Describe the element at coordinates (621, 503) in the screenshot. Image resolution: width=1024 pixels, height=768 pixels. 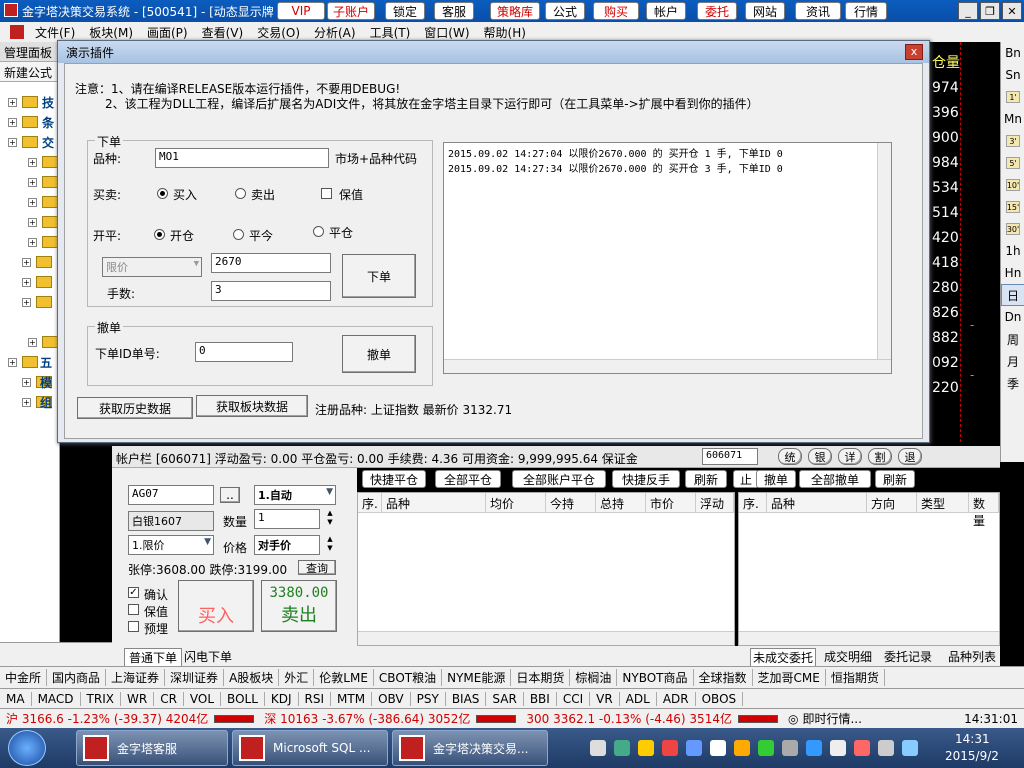
I see `positions-col-header: 总持` at that location.